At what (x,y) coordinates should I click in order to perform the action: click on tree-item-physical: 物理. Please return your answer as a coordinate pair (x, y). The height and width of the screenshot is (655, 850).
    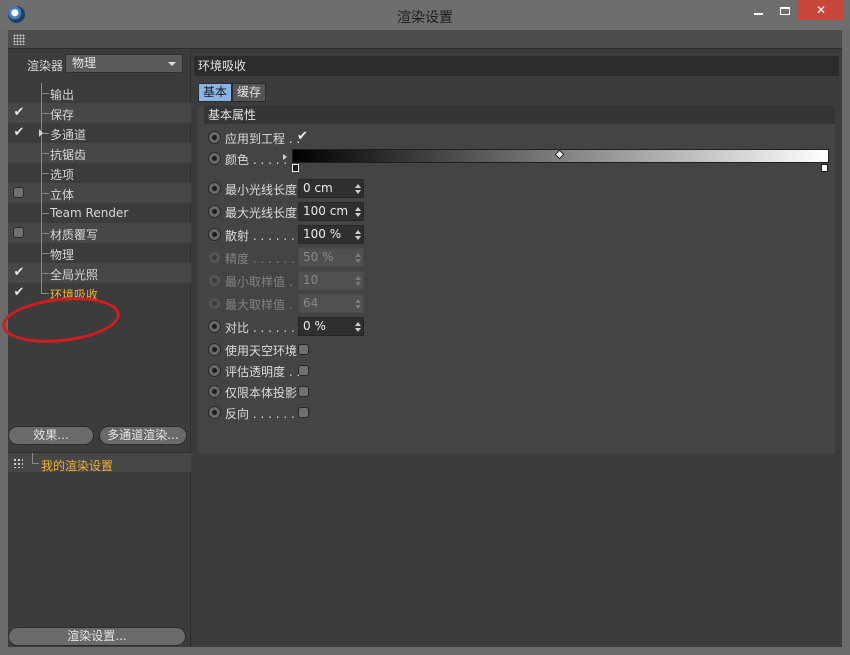
    Looking at the image, I should click on (99, 253).